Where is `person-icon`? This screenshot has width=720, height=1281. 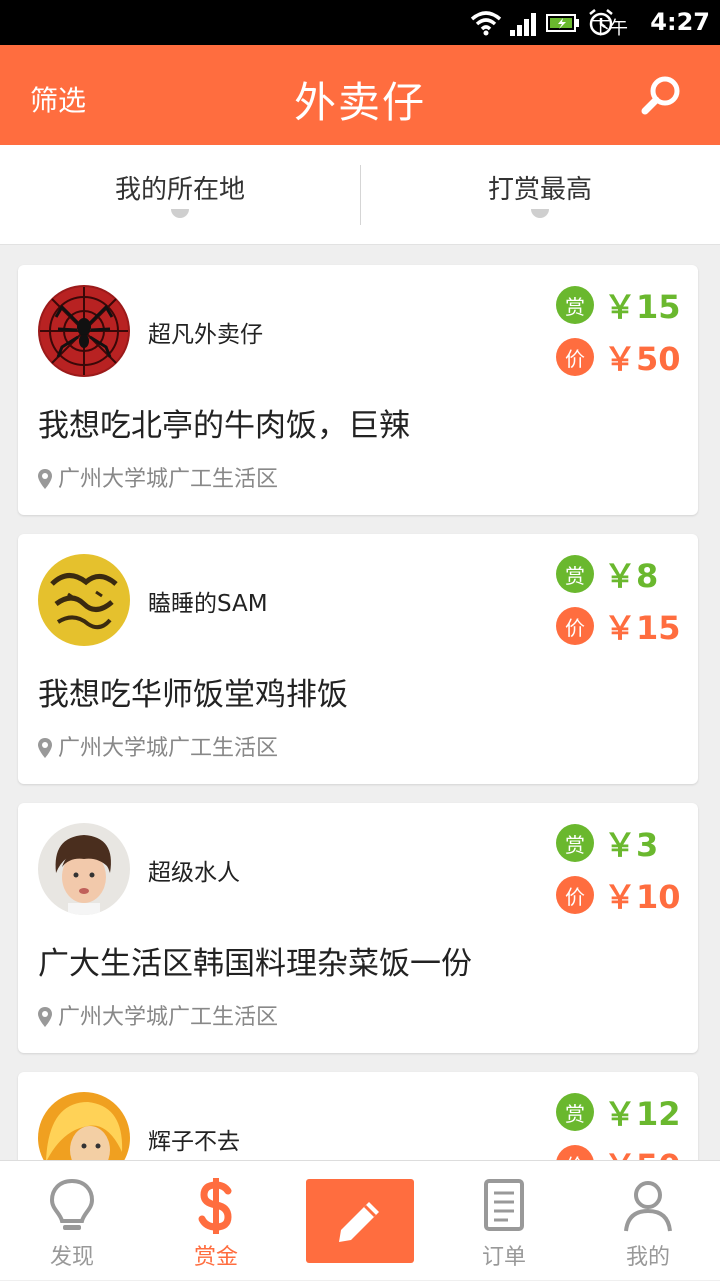 person-icon is located at coordinates (648, 1206).